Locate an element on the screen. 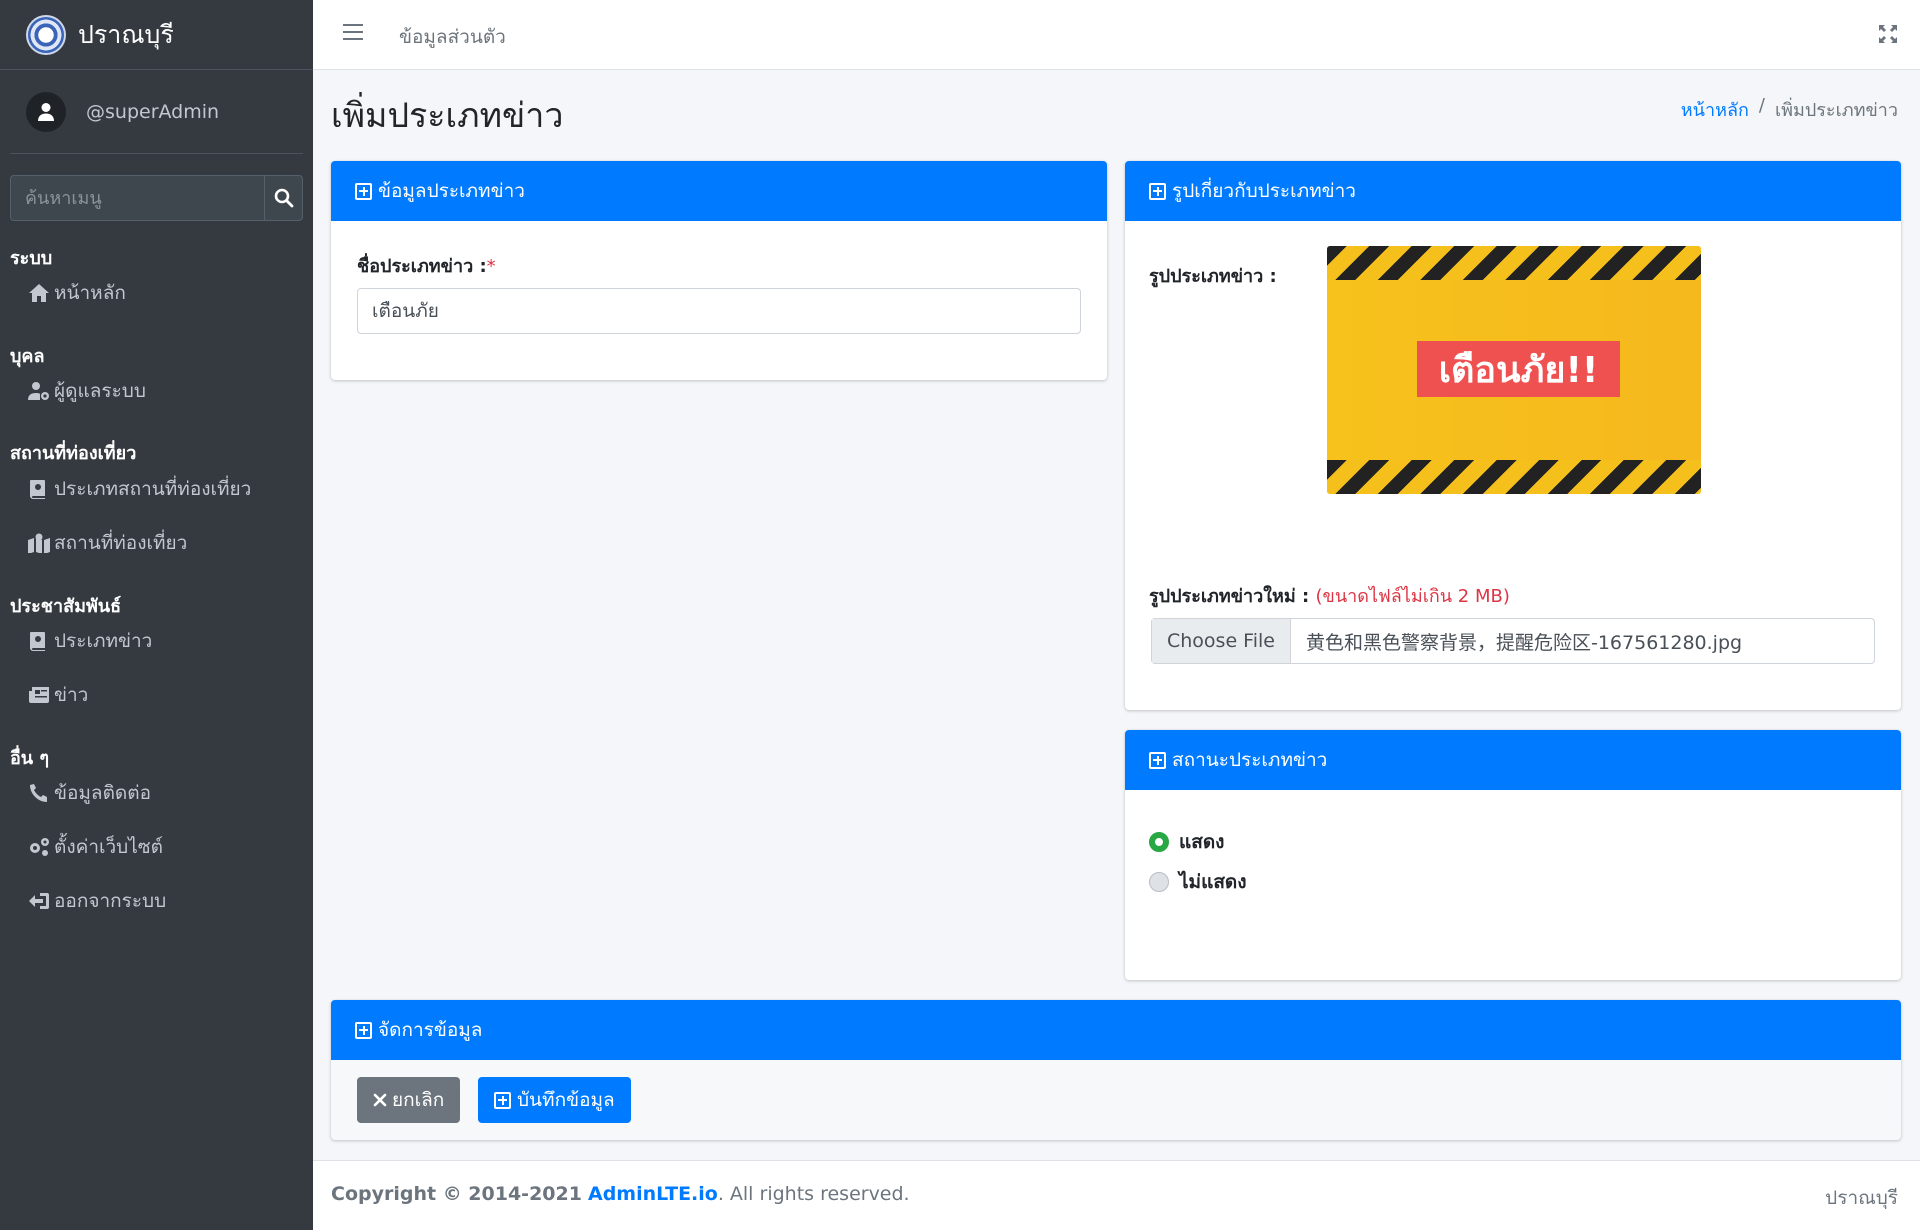 This screenshot has height=1230, width=1920. save-button: บันทึกข้อมูล is located at coordinates (554, 1100).